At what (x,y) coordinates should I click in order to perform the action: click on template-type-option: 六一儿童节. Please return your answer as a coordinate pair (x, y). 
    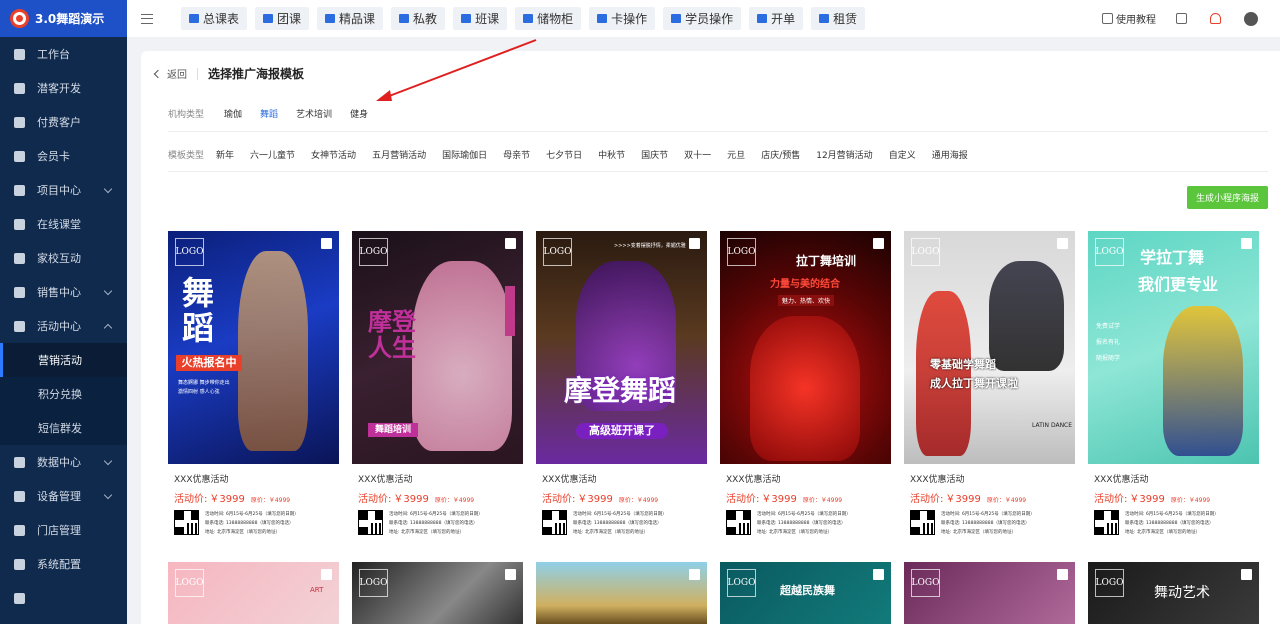
    Looking at the image, I should click on (272, 154).